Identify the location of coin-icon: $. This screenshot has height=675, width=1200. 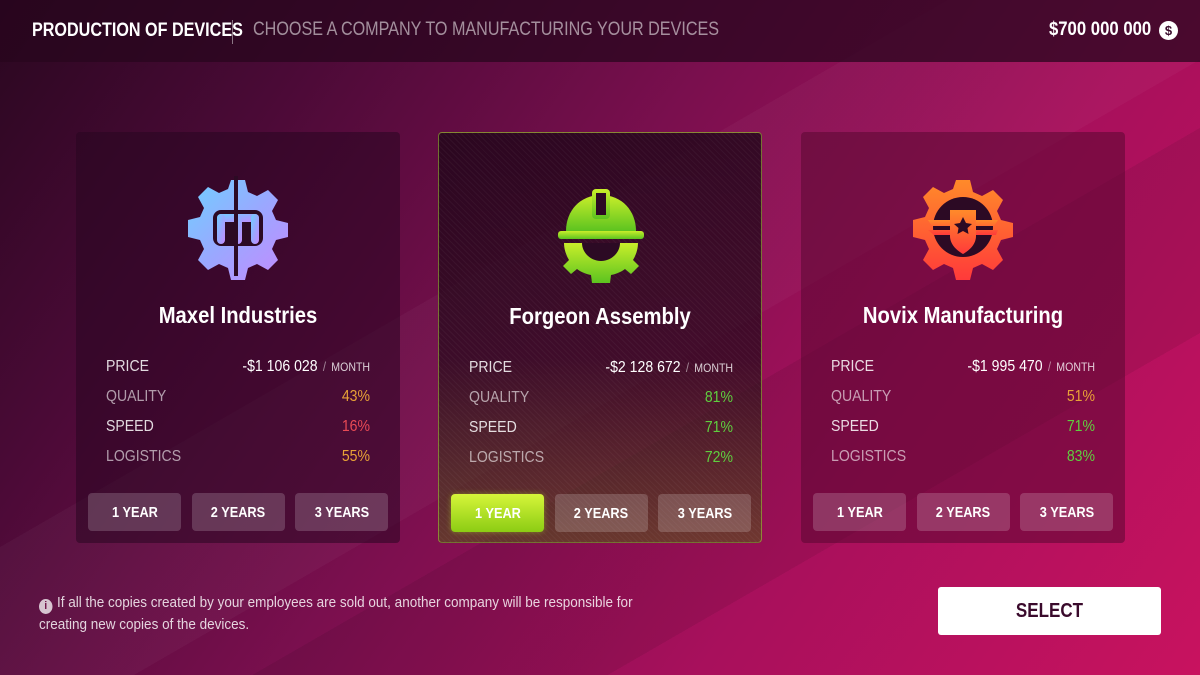
(1168, 30).